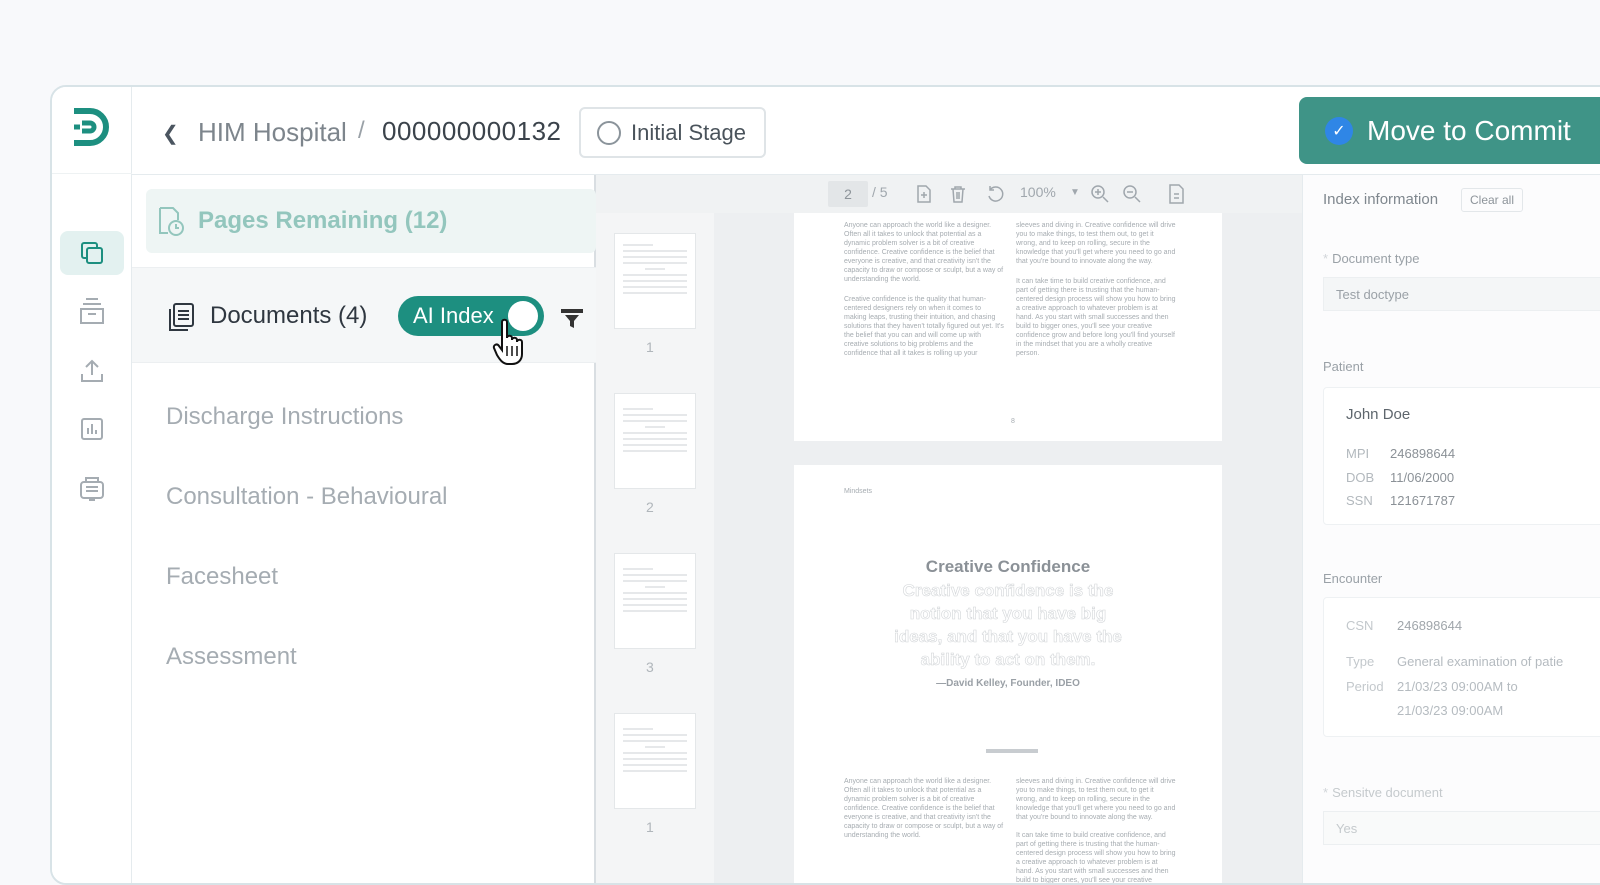  I want to click on pages-remaining-button: Pages Remaining (12), so click(371, 221).